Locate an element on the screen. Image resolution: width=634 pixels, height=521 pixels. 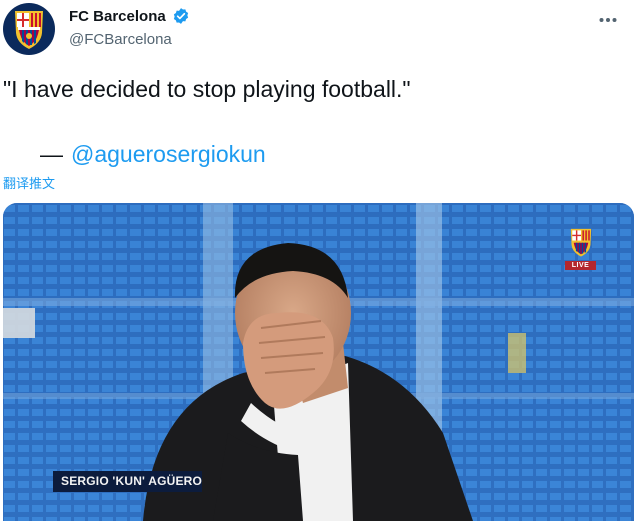
account-handle: @FCBarcelona is located at coordinates (120, 39).